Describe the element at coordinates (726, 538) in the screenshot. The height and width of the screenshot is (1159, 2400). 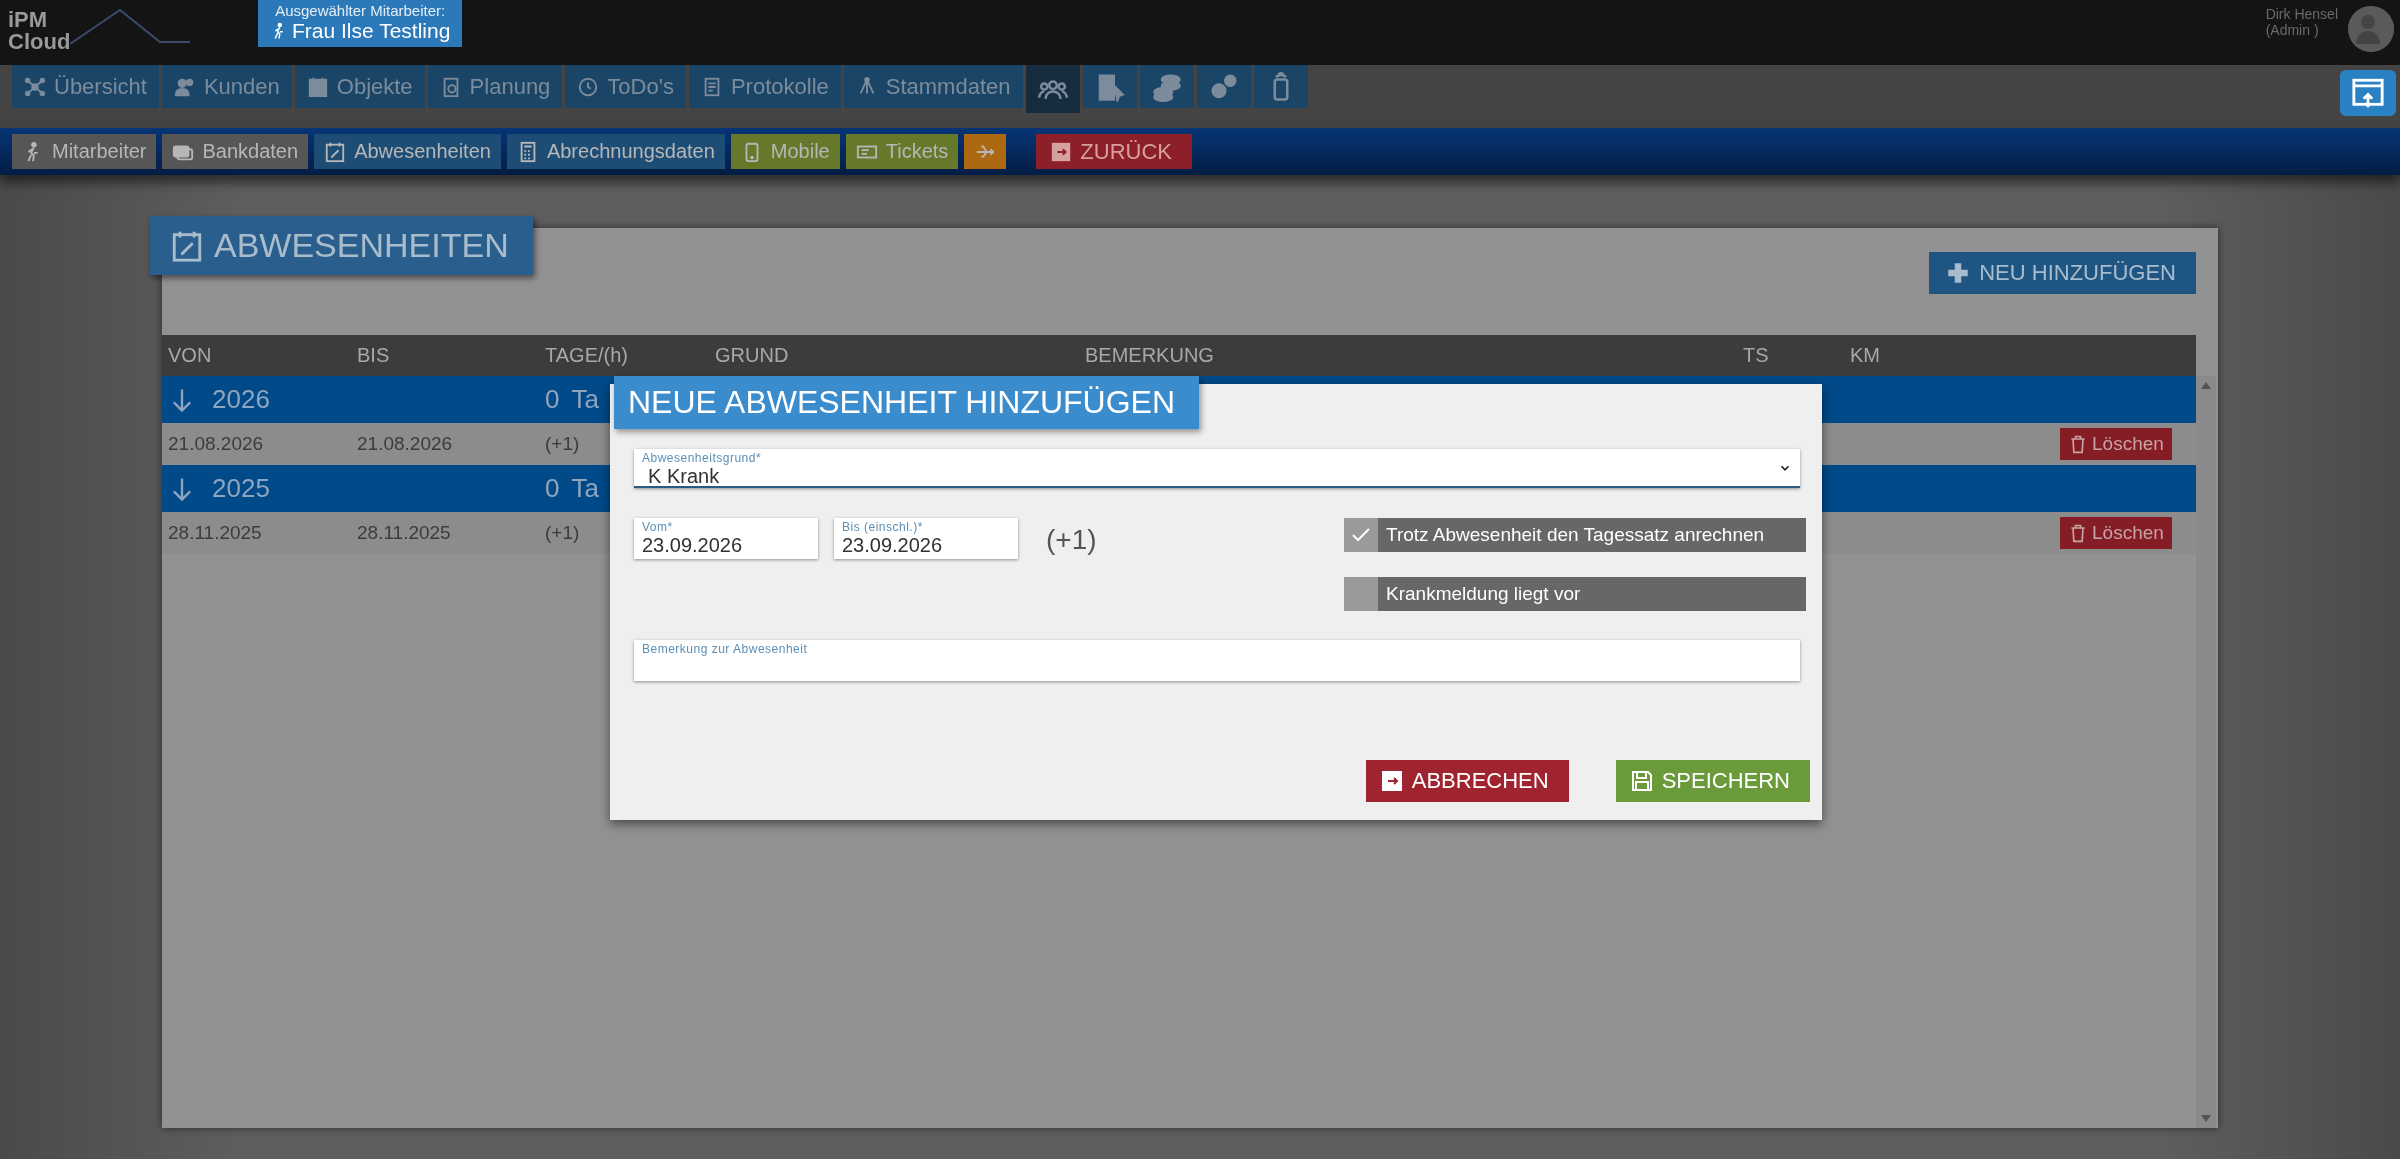
I see `from-date-field: Vom* 23.09.2026` at that location.